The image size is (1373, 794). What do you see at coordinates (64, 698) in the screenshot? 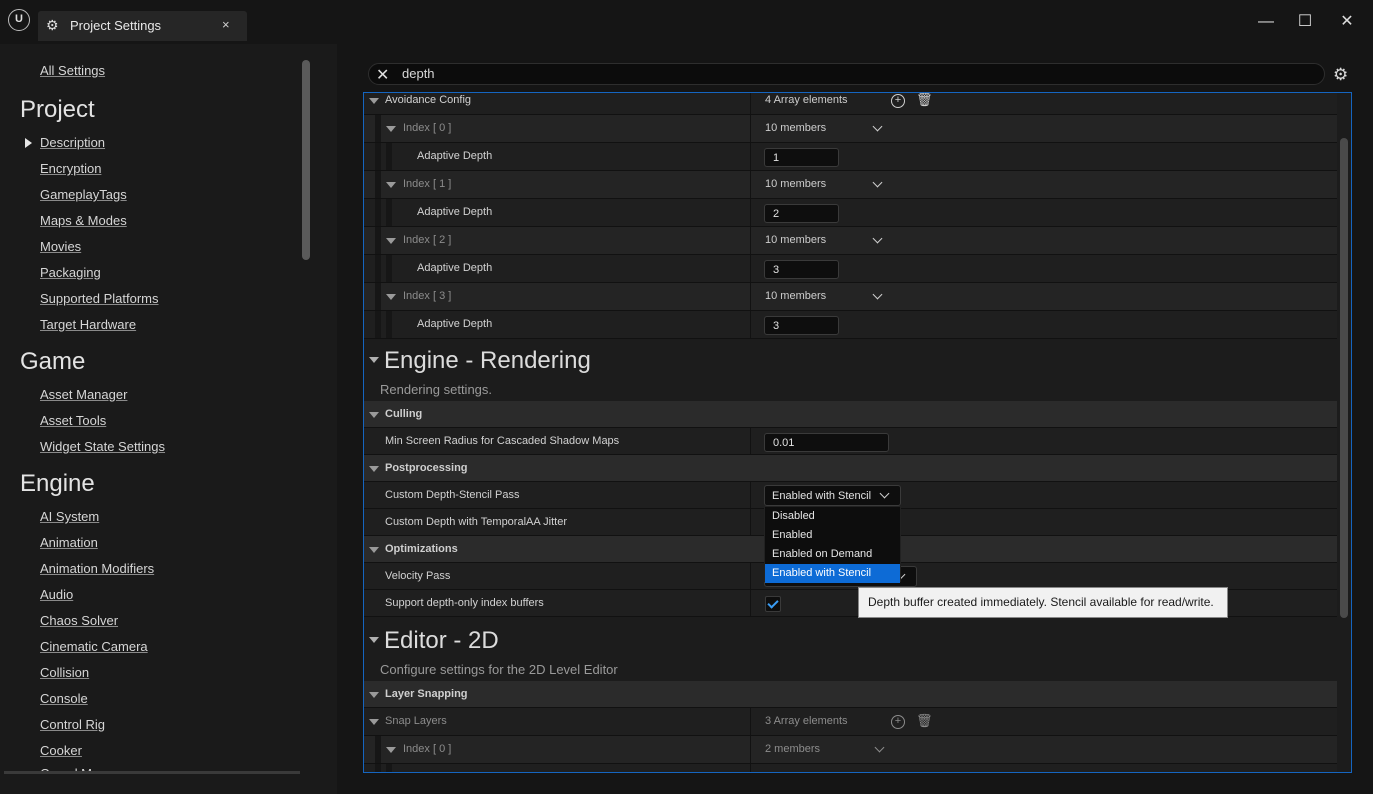
I see `sidebar-item-console: Console` at bounding box center [64, 698].